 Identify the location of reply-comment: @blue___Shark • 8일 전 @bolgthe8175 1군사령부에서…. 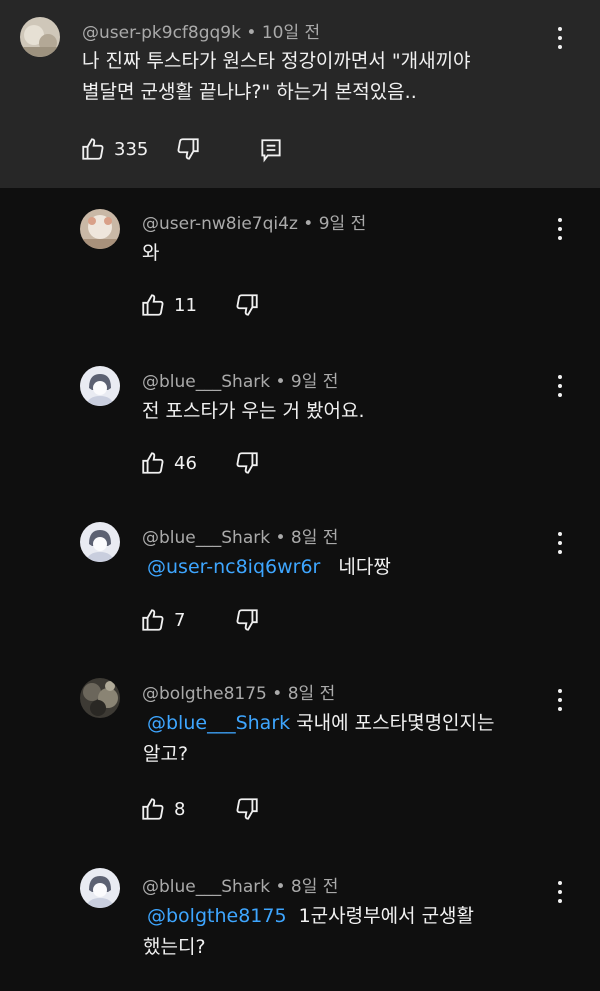
(300, 918).